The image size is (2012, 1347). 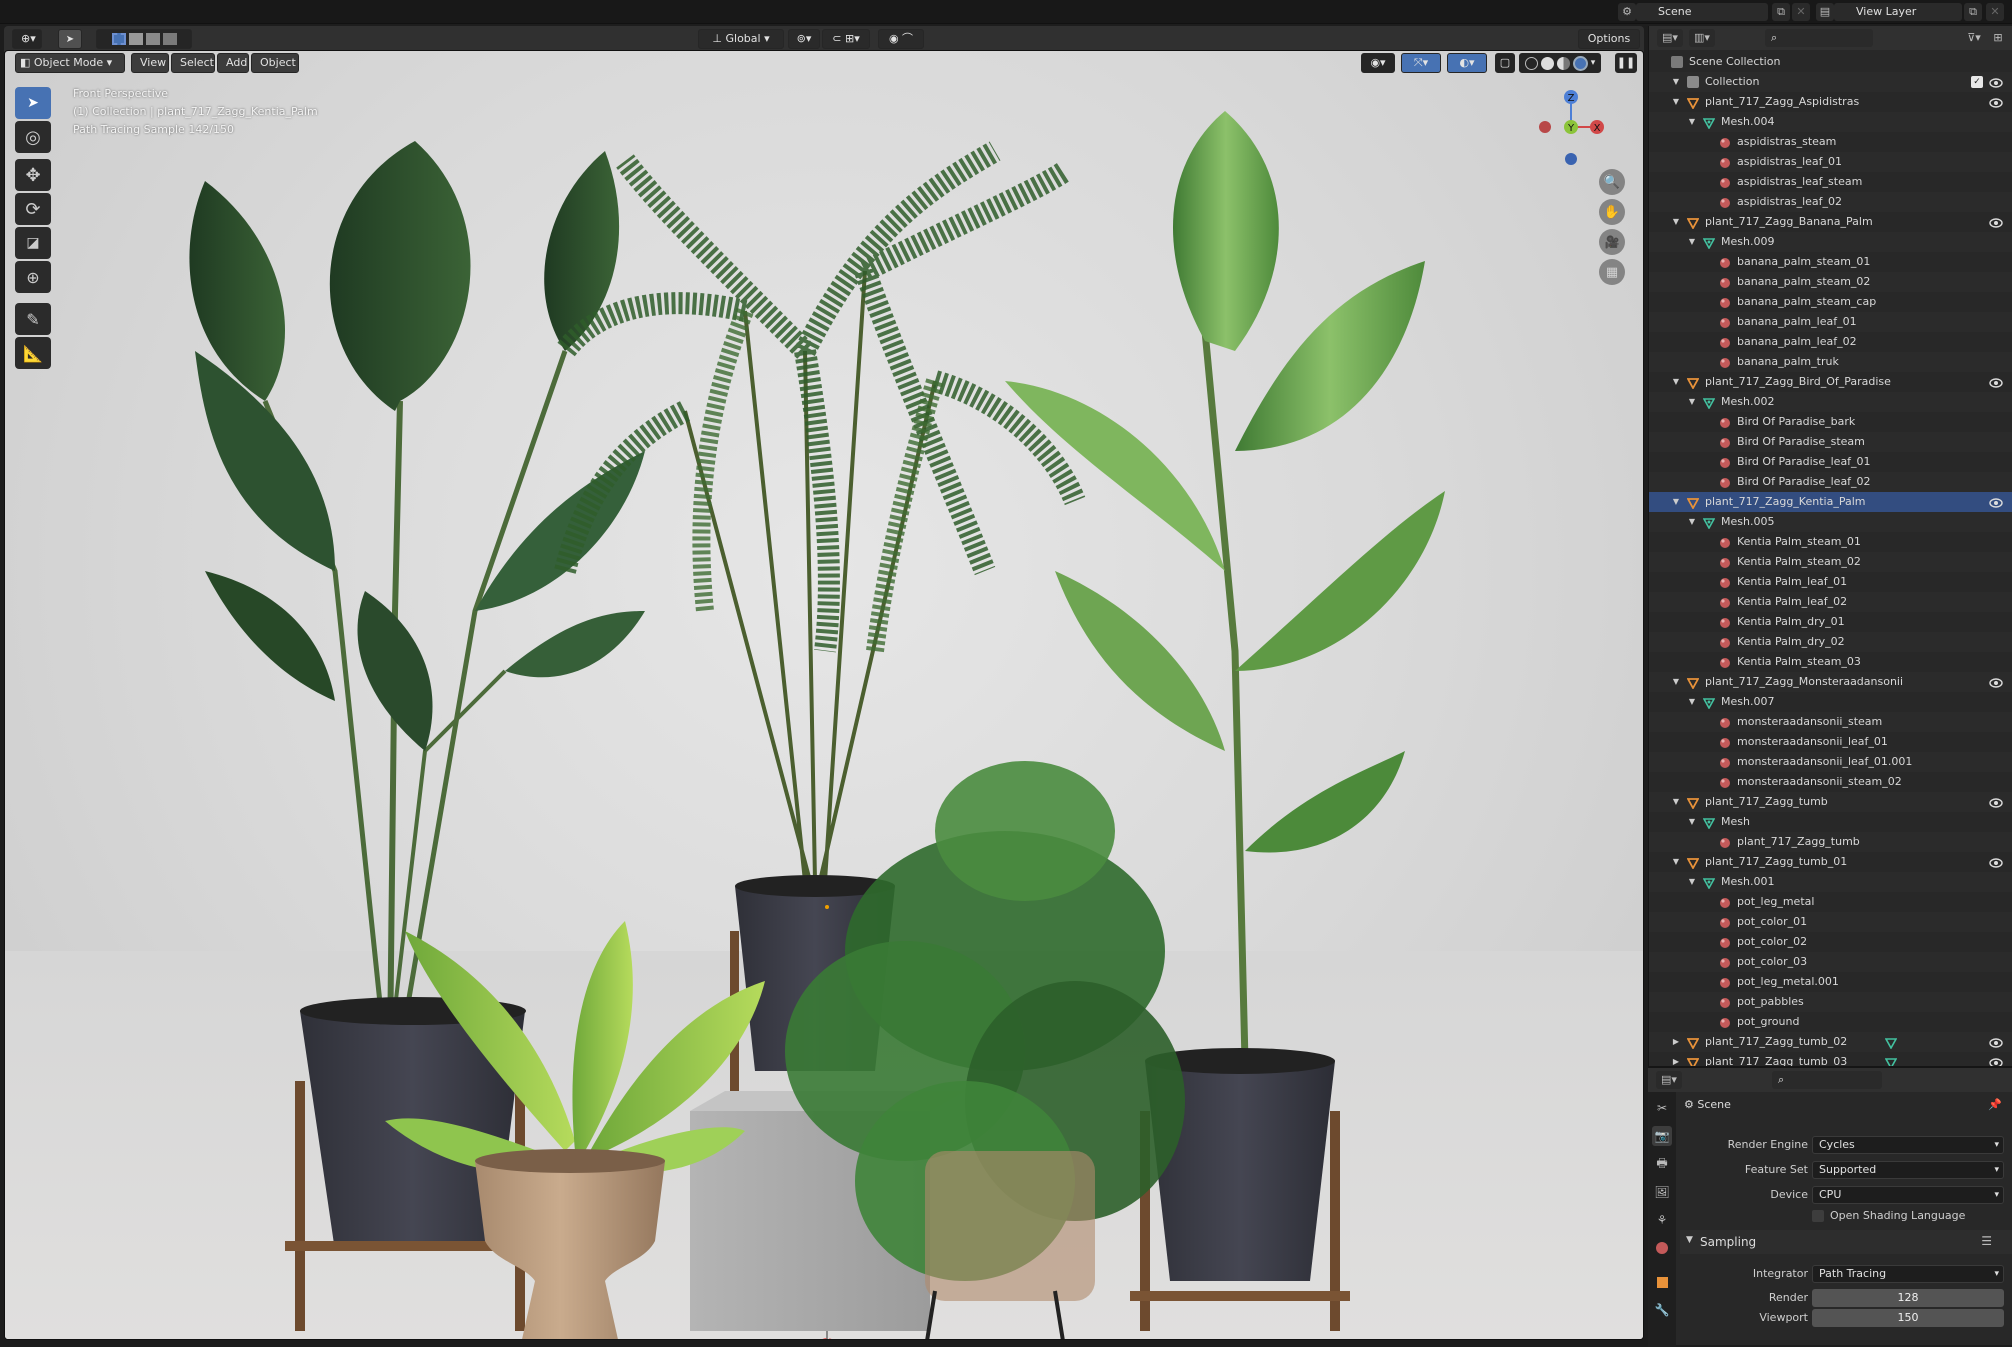 I want to click on material-row: Kentia Palm_dry_02, so click(x=1830, y=642).